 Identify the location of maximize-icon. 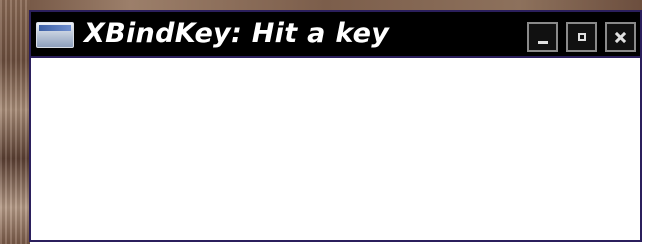
(581, 37).